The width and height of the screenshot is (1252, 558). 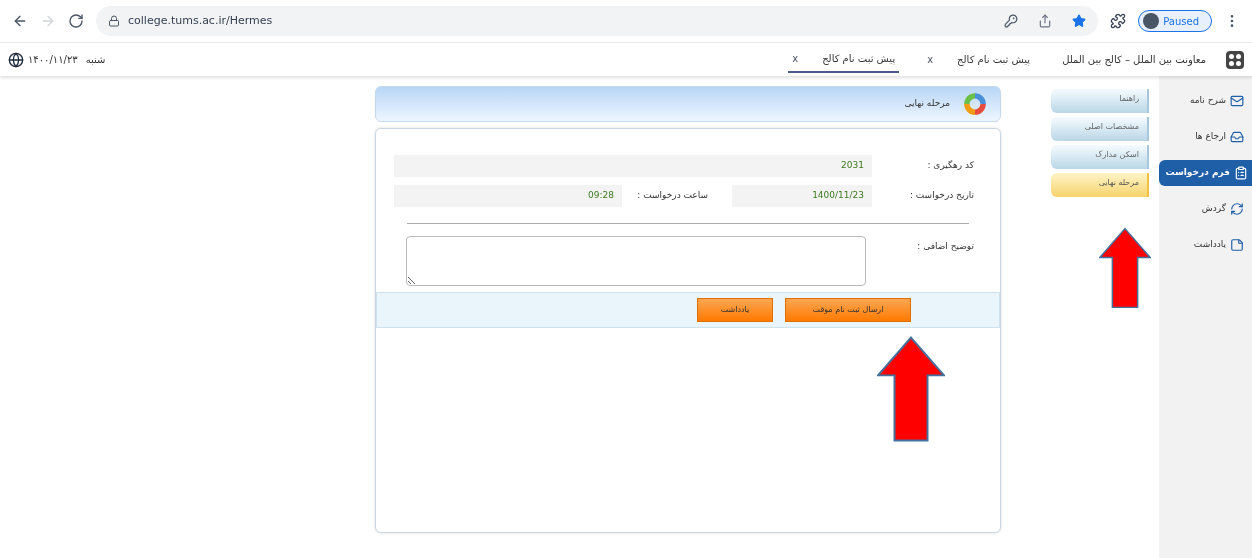 I want to click on side-nav-item: گردش, so click(x=1203, y=209).